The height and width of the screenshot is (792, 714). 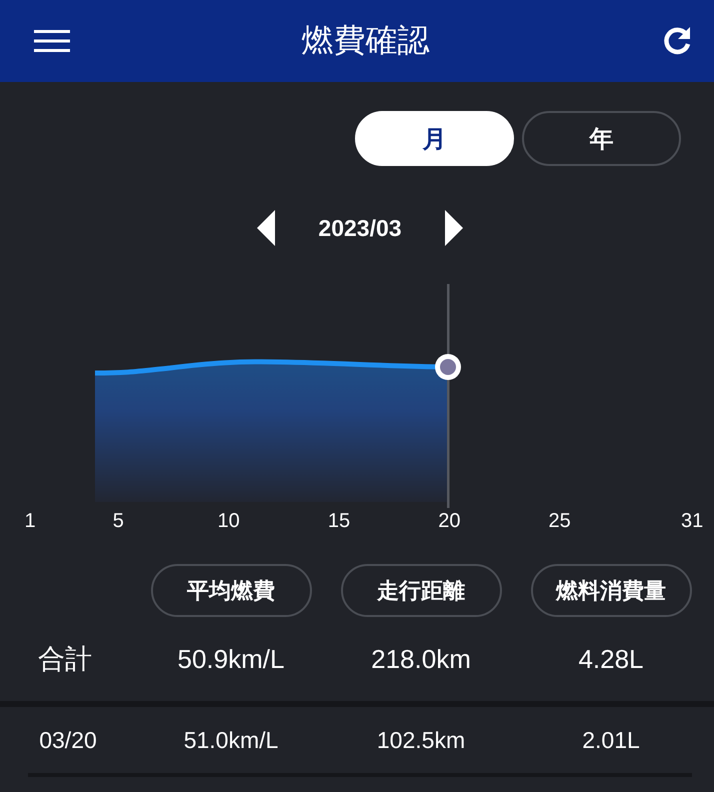 What do you see at coordinates (231, 659) in the screenshot?
I see `table-cell: 50.9km/L` at bounding box center [231, 659].